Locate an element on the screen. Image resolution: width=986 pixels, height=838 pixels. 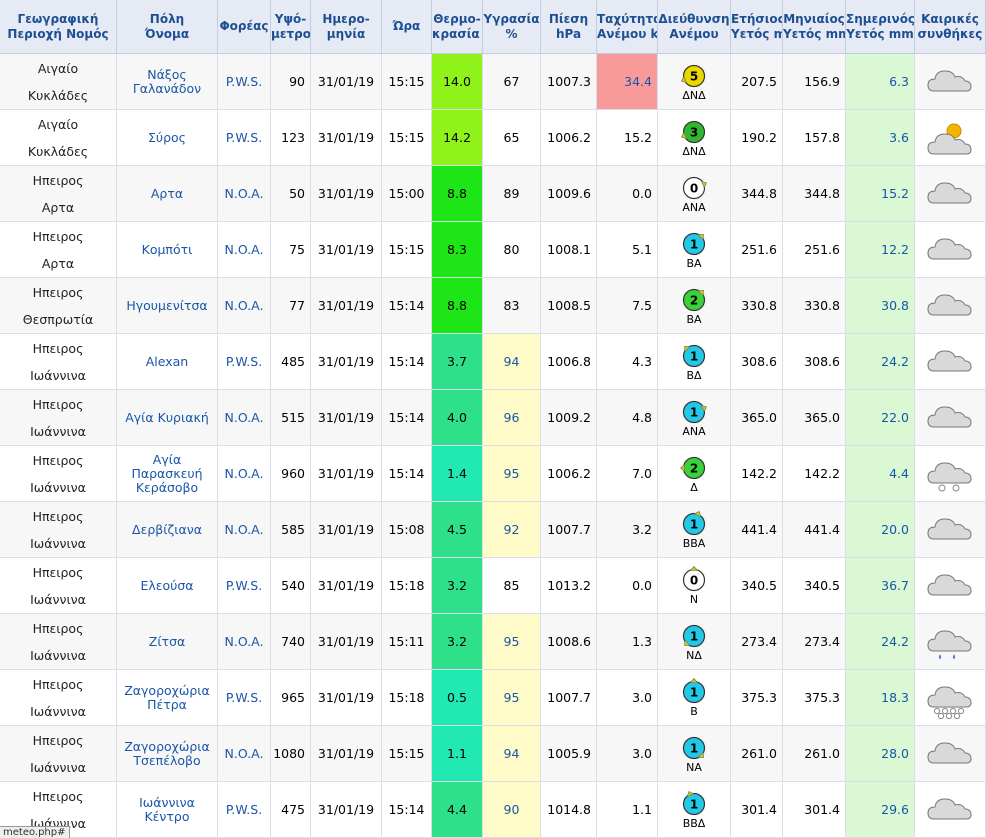
station-link: Ζαγοροχώρια Τσεπέλοβο is located at coordinates (167, 754).